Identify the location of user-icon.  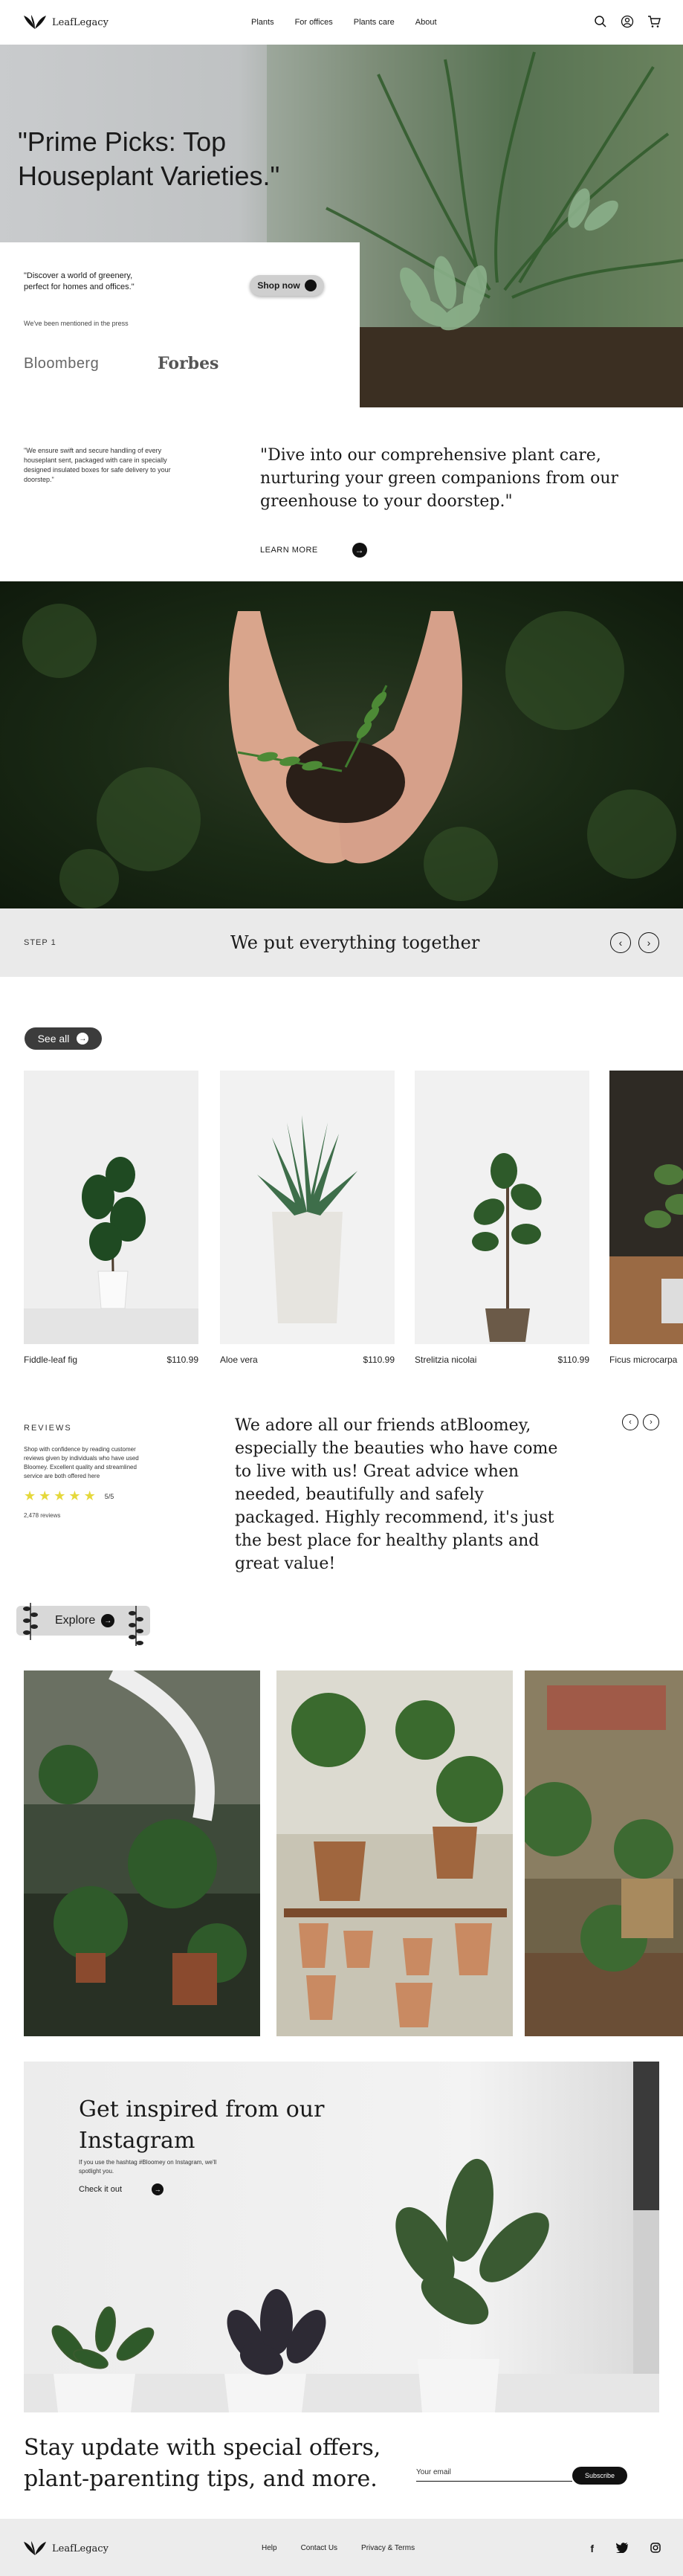
(627, 21).